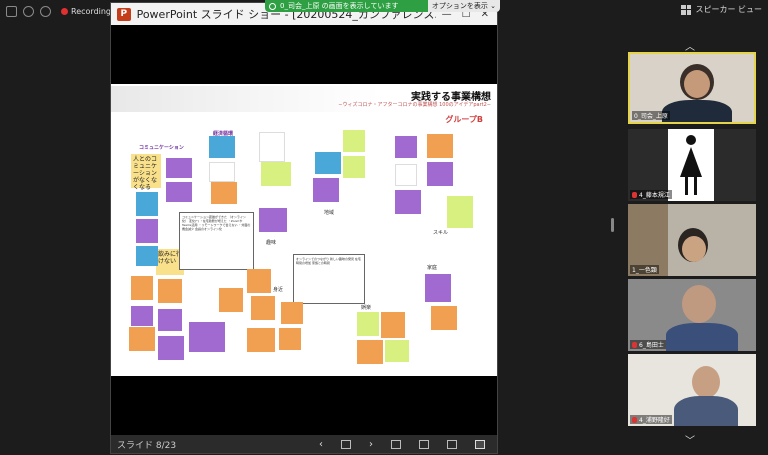 The height and width of the screenshot is (455, 768). Describe the element at coordinates (321, 444) in the screenshot. I see `prev-slide-icon: ‹` at that location.